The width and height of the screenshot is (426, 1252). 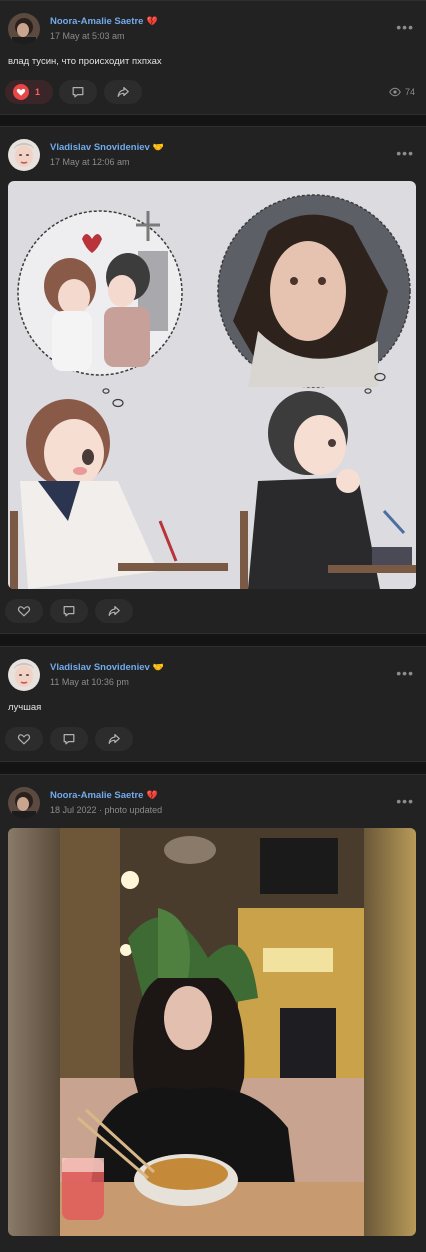 What do you see at coordinates (90, 162) in the screenshot?
I see `post-time: 17 May at 12:06 am` at bounding box center [90, 162].